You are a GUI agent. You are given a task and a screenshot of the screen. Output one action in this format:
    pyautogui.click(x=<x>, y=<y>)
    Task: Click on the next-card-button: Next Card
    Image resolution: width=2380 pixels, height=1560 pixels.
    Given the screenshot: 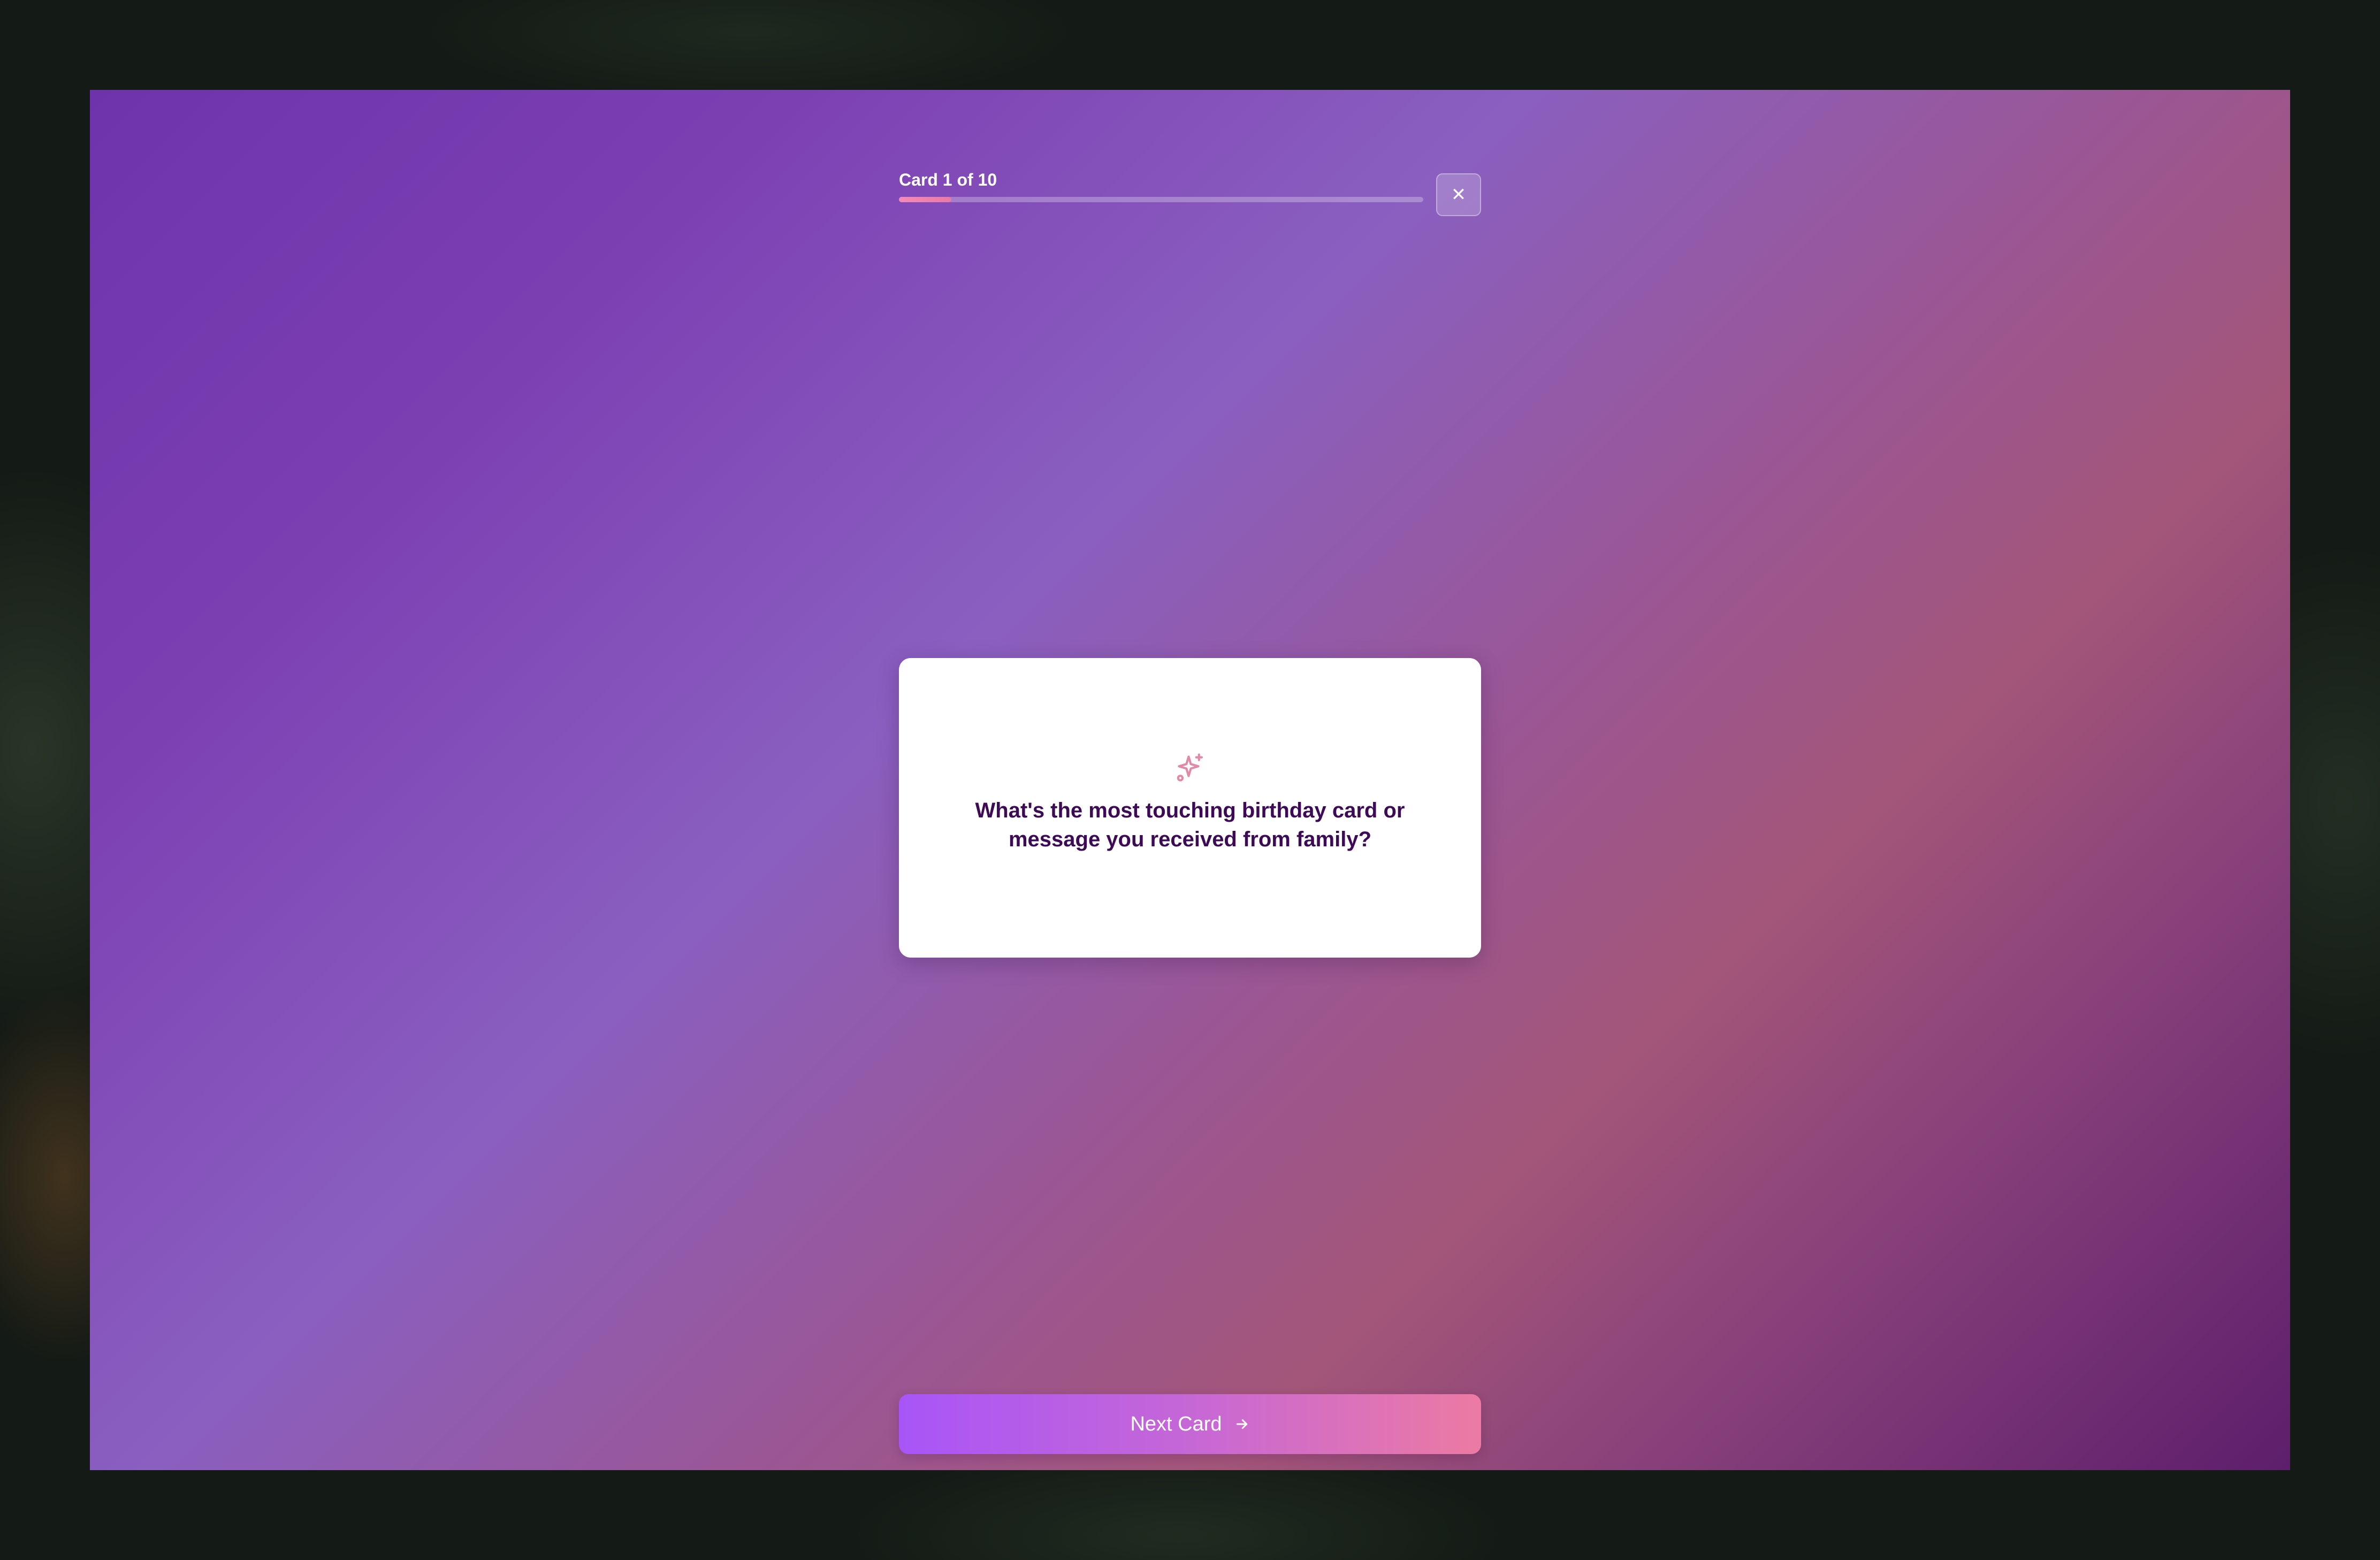 What is the action you would take?
    pyautogui.click(x=1190, y=1424)
    